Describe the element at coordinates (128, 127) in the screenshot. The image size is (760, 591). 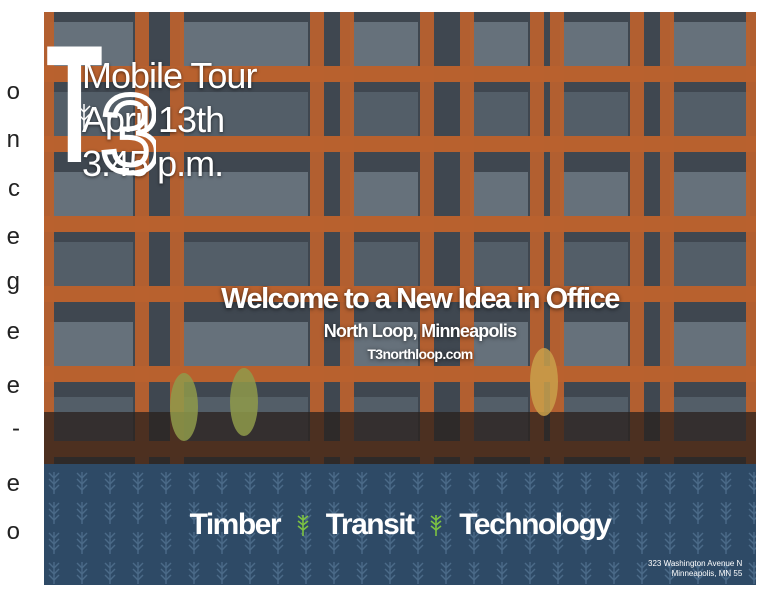
I see `logo-digit-3: 3` at that location.